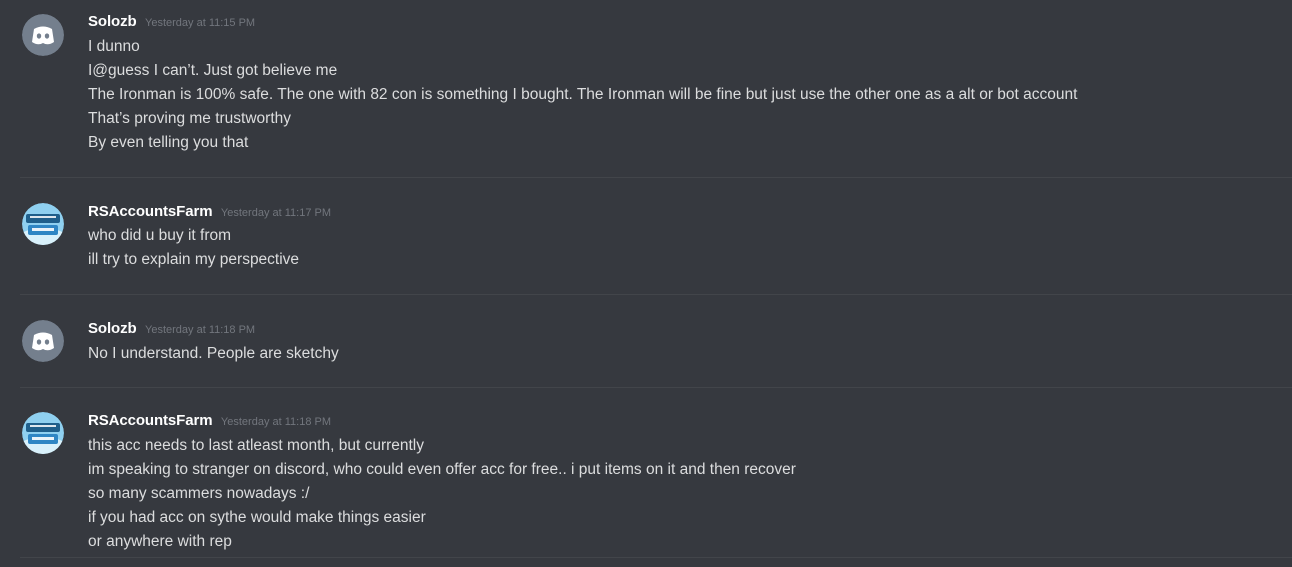  I want to click on message-content: No I understand. People are sketchy, so click(213, 354).